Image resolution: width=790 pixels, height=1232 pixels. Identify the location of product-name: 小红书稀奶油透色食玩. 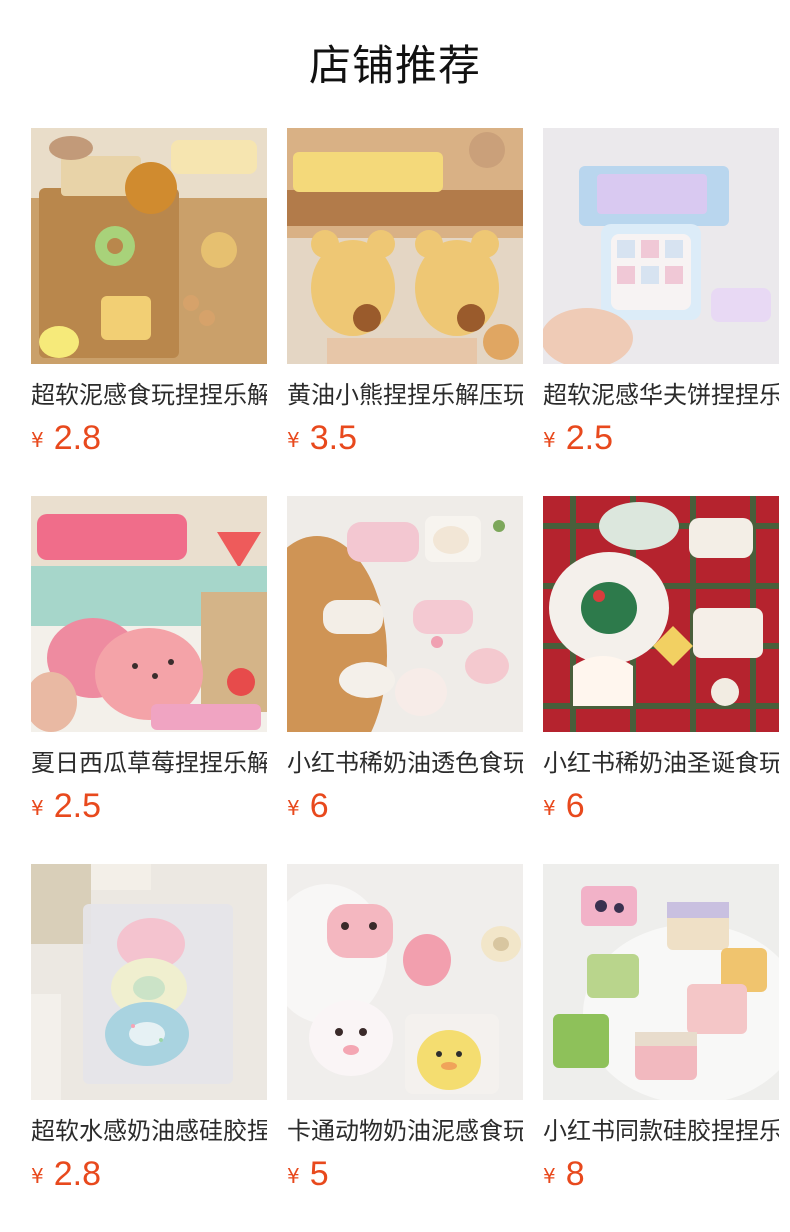
(405, 763).